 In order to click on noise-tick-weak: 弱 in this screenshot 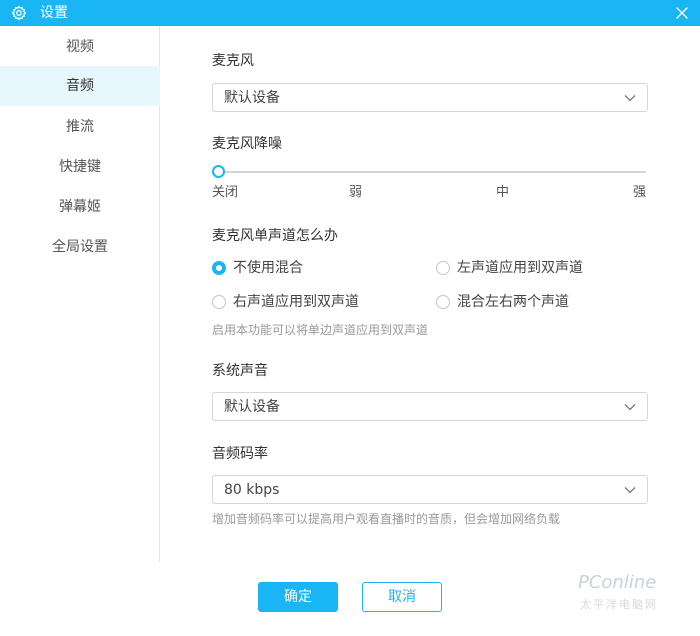, I will do `click(356, 192)`.